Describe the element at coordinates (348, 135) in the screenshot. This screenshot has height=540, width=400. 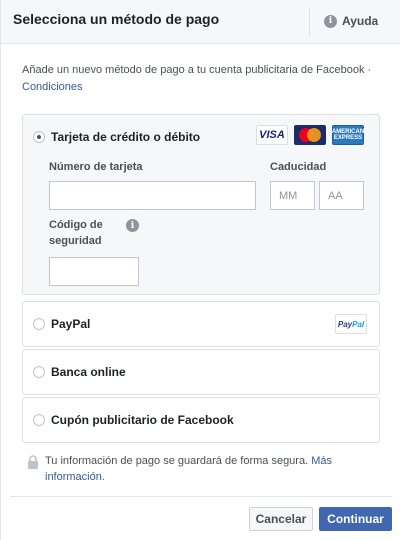
I see `amex-logo: AMERICAN EXPRESS` at that location.